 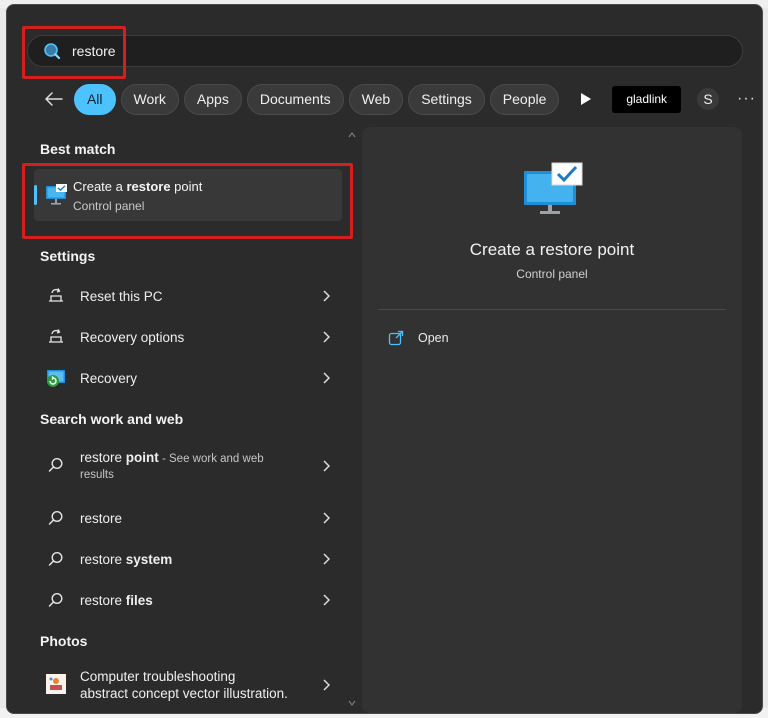 What do you see at coordinates (101, 518) in the screenshot?
I see `web-item-label: restore` at bounding box center [101, 518].